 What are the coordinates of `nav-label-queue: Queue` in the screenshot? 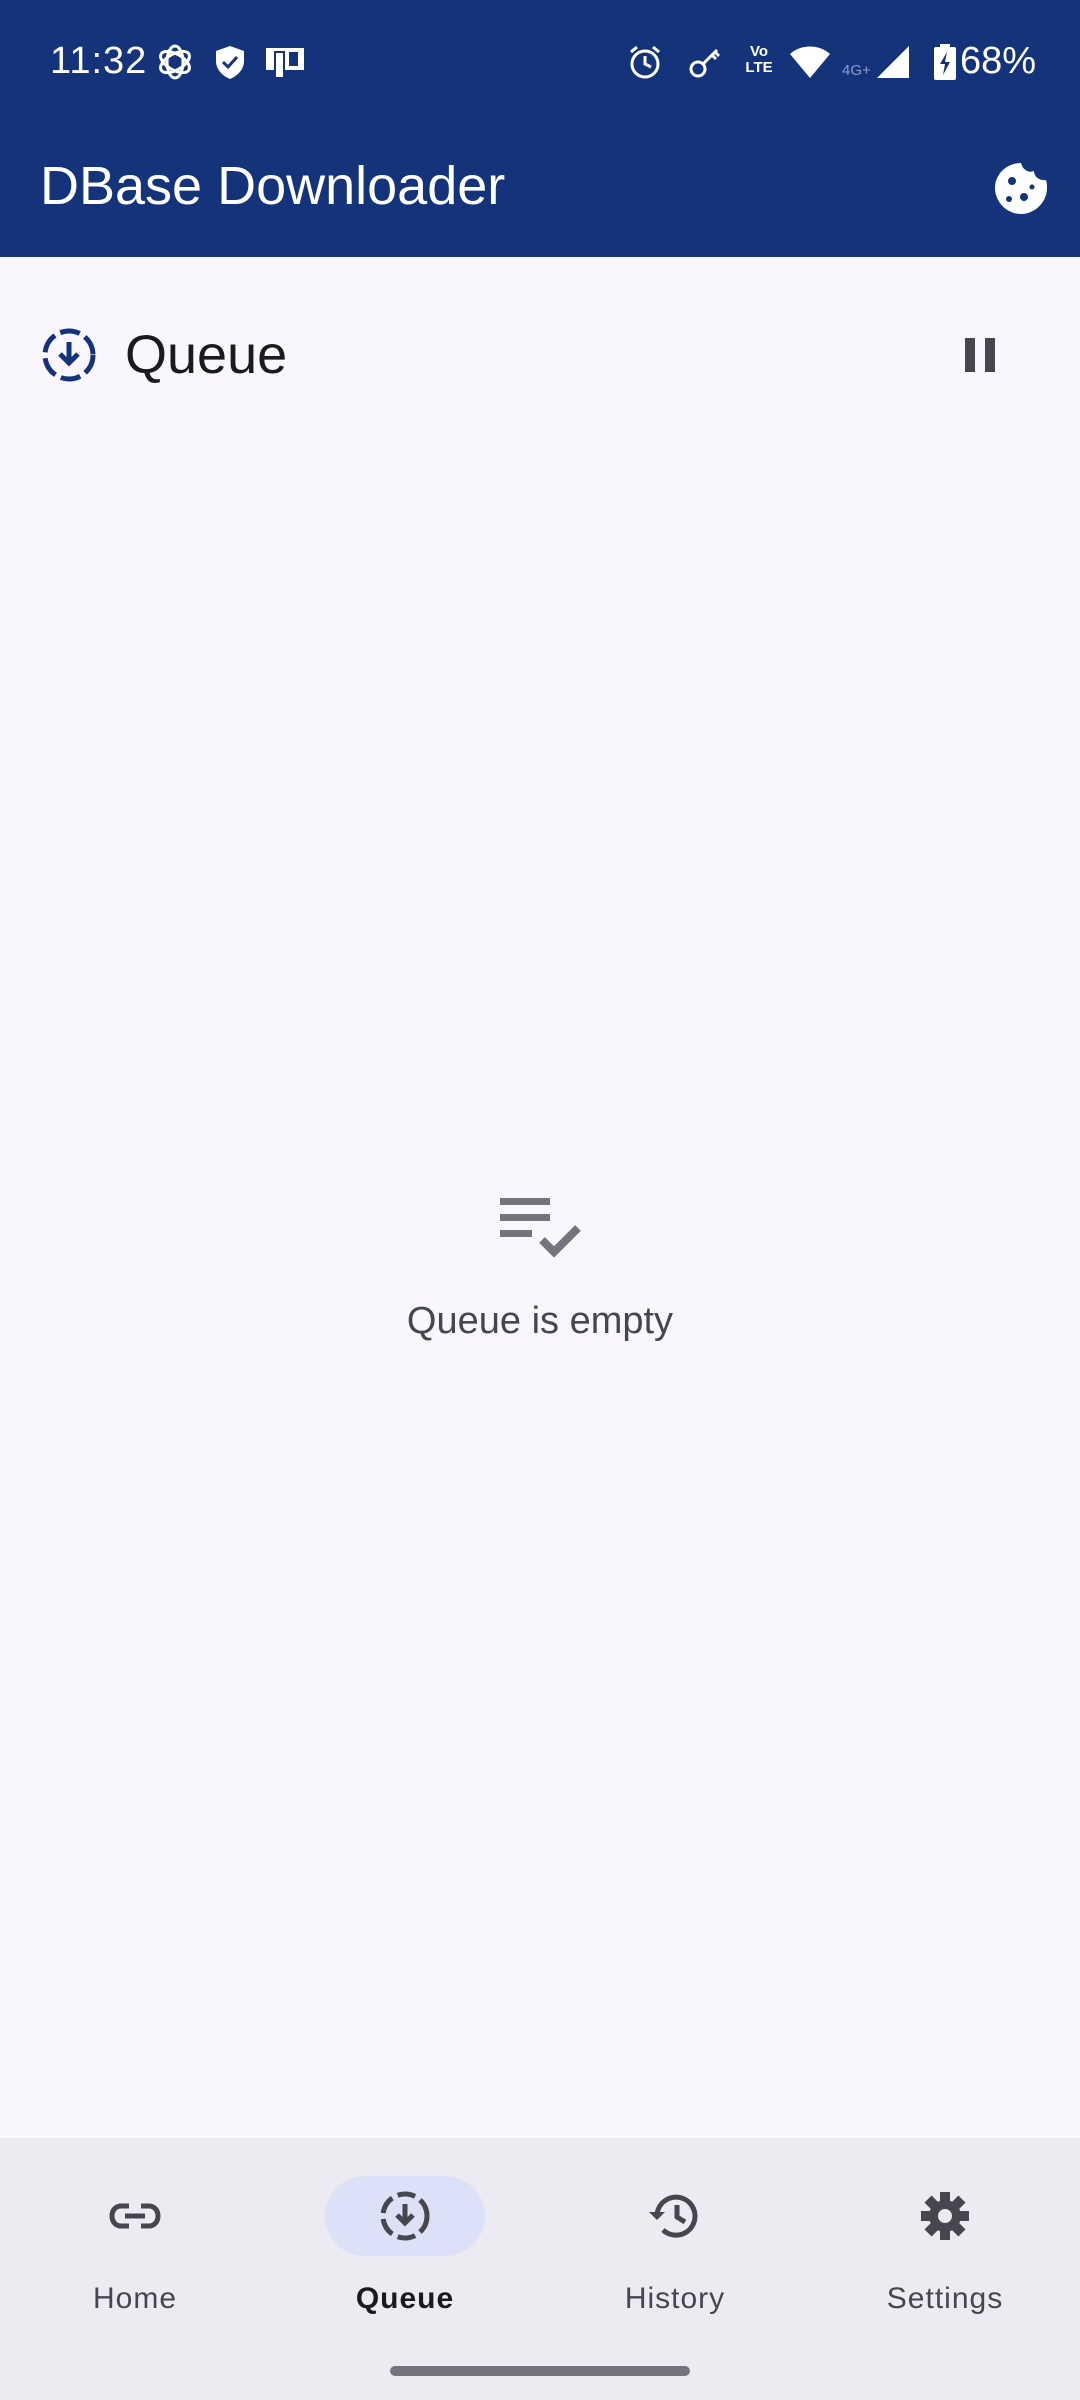 It's located at (405, 2298).